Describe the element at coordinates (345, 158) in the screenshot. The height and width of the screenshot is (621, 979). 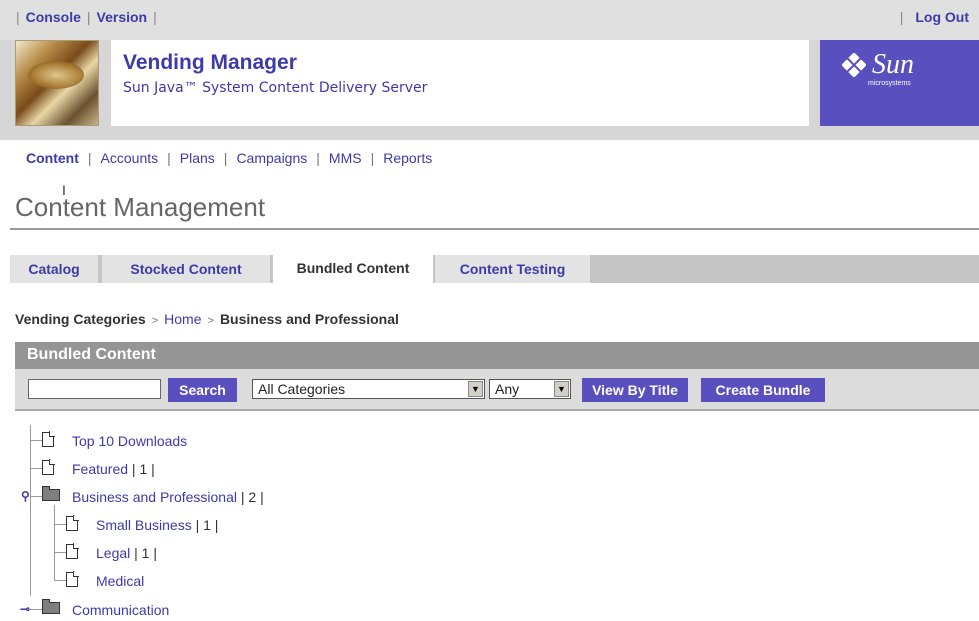
I see `nav-mms: MMS` at that location.